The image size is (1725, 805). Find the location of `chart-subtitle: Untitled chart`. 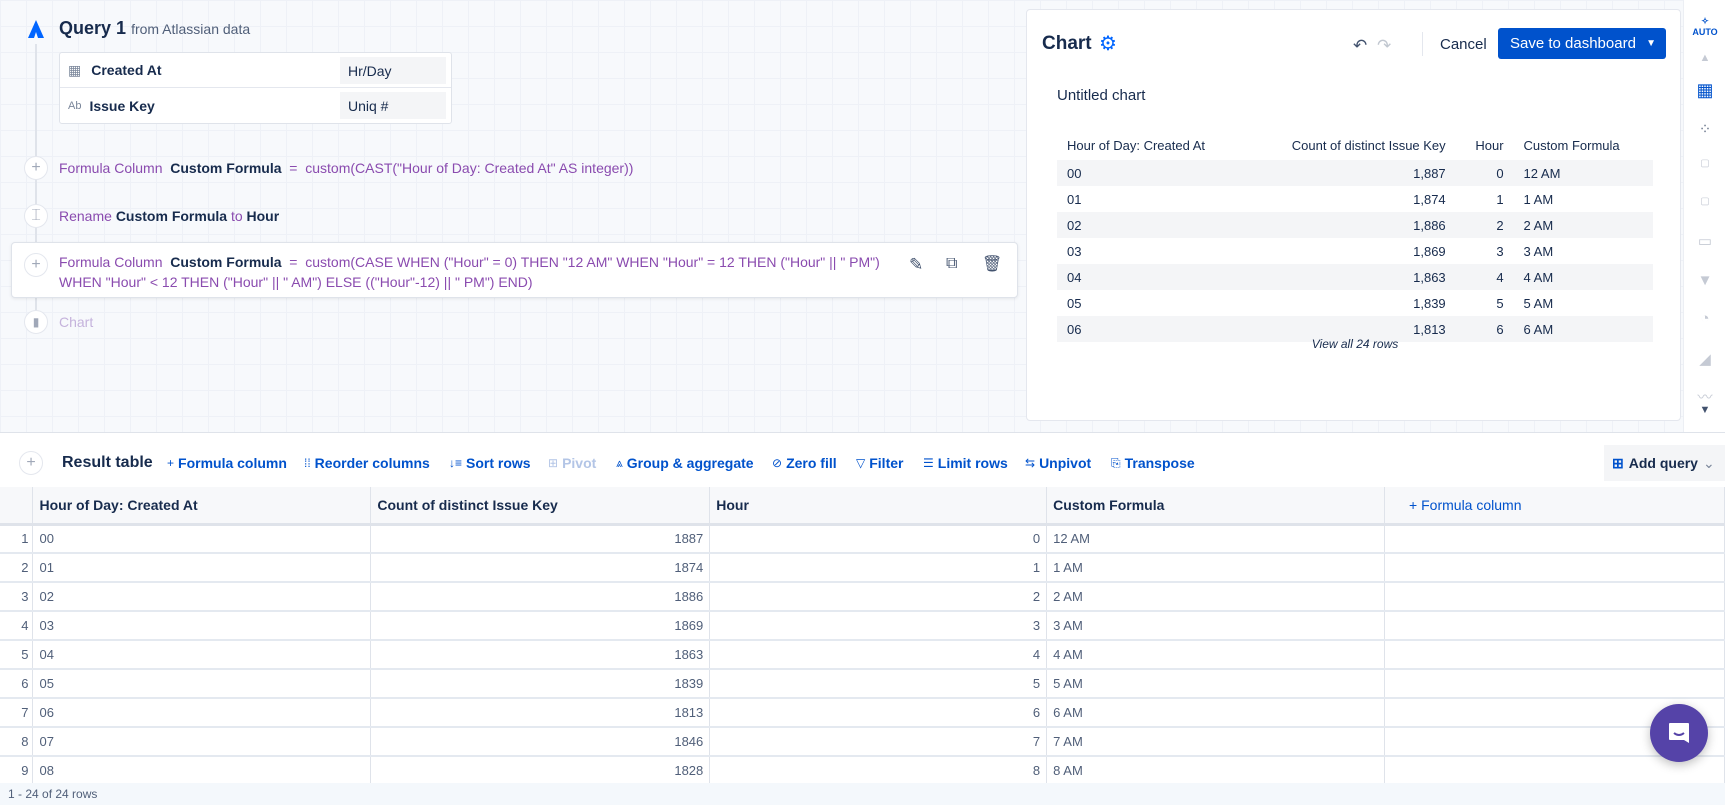

chart-subtitle: Untitled chart is located at coordinates (1101, 95).